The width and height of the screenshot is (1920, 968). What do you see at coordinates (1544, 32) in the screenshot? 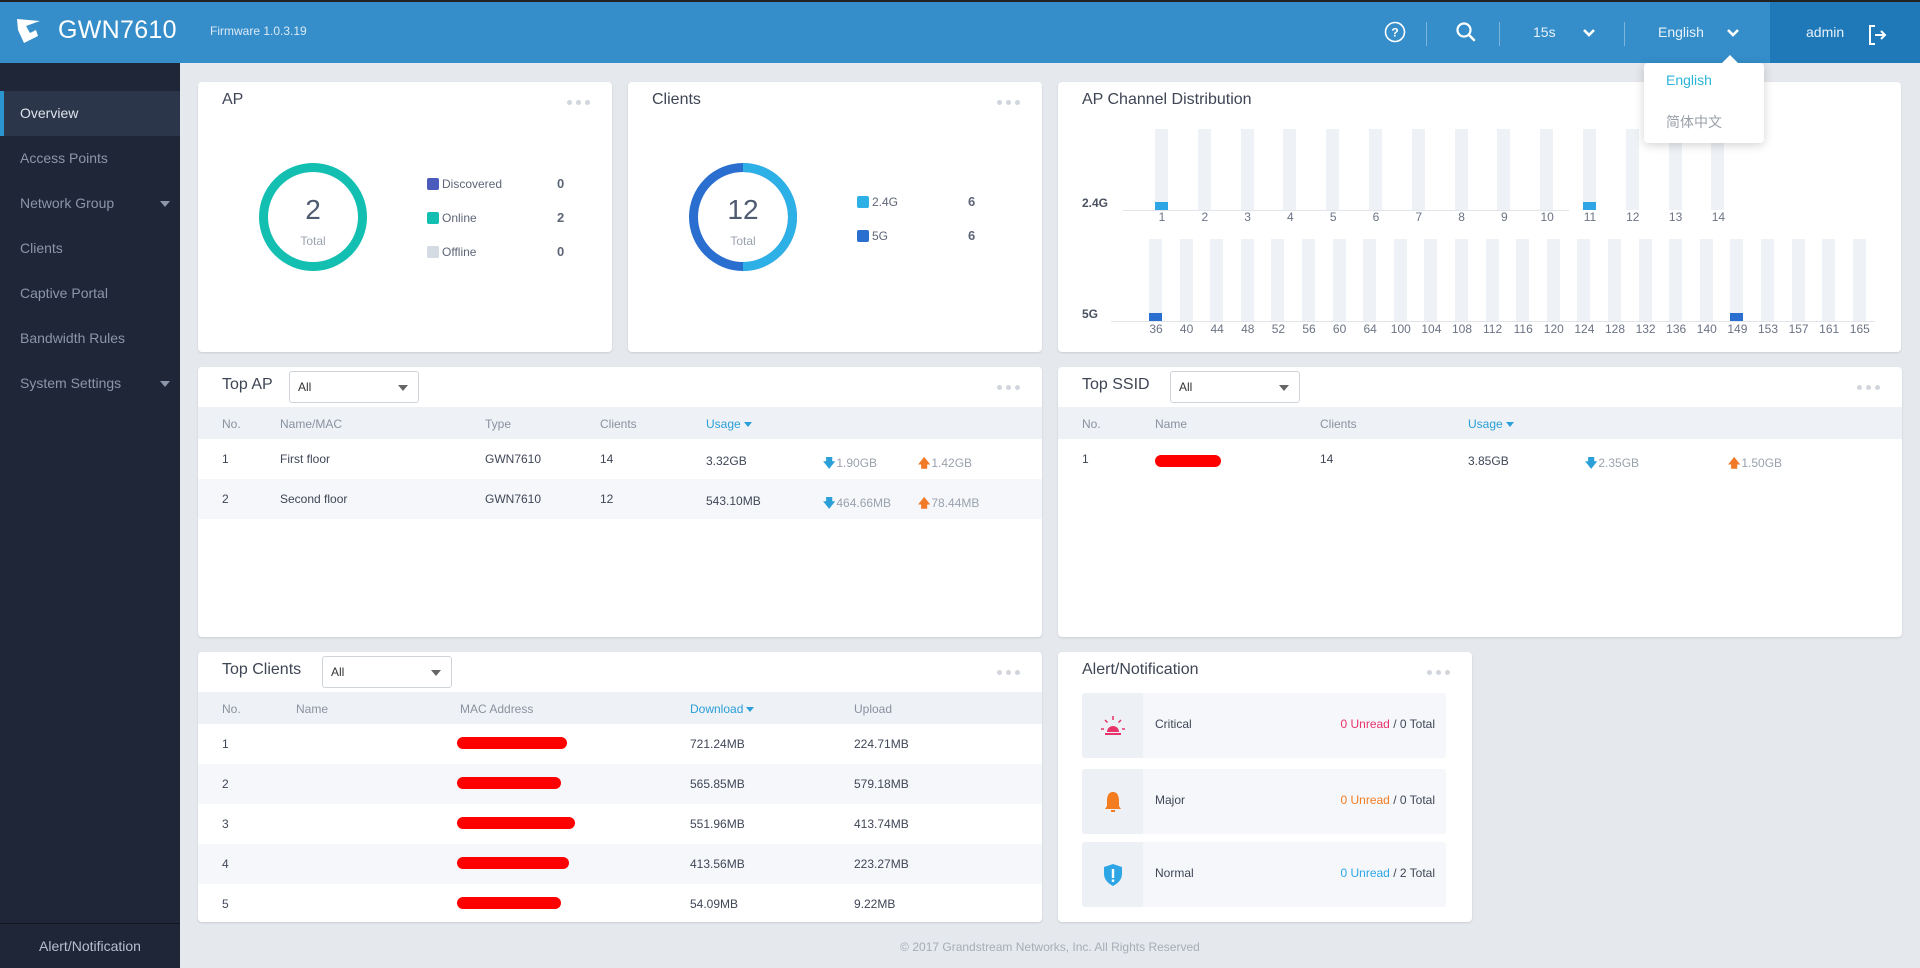
I see `refresh-interval-select: 15s` at bounding box center [1544, 32].